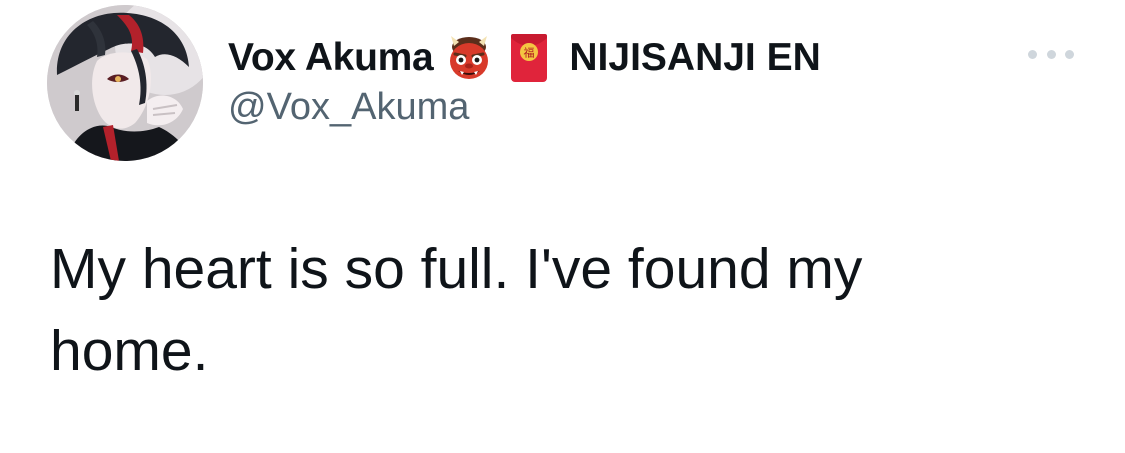  I want to click on author-handle: @Vox_Akuma, so click(348, 107).